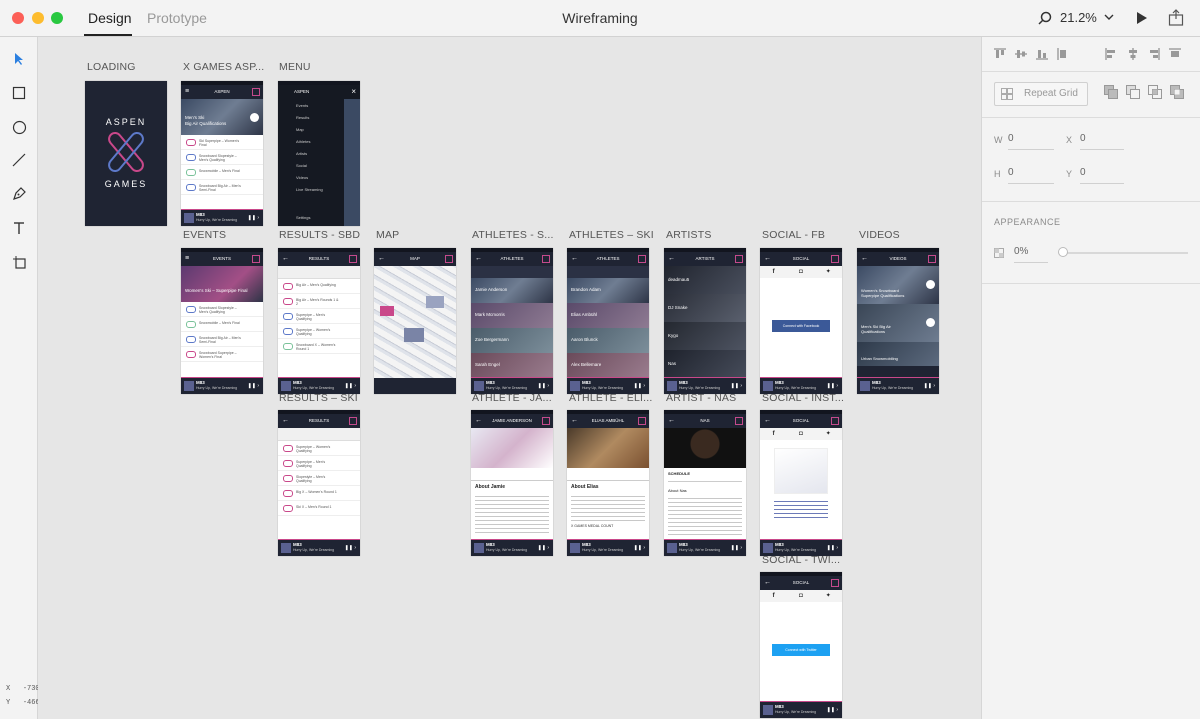  I want to click on venue-map-image, so click(415, 322).